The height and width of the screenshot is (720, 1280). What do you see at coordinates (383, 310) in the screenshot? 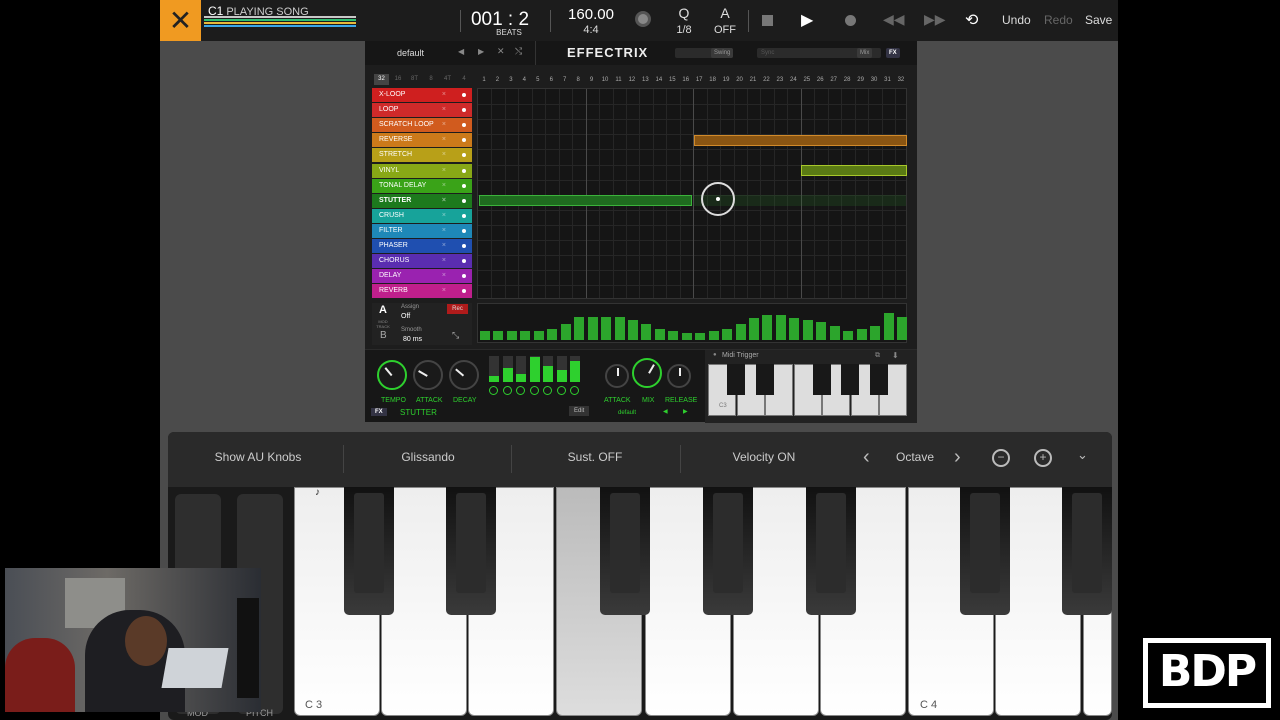
I see `mod-track-a: A` at bounding box center [383, 310].